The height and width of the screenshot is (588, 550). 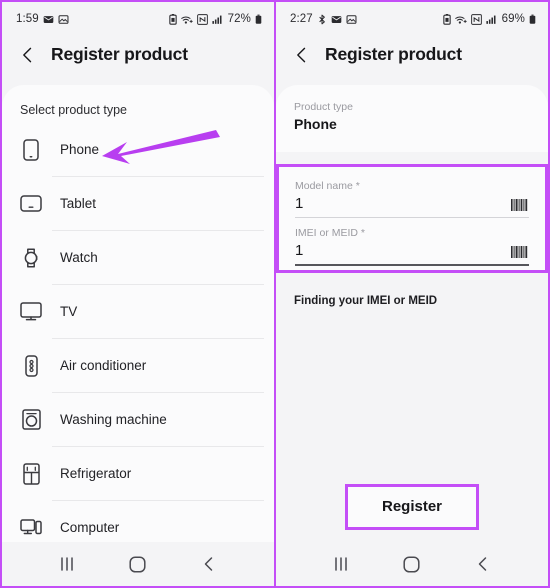 I want to click on register-button-area: Register, so click(x=412, y=507).